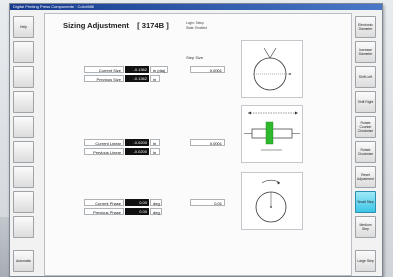  I want to click on rotate-ccw-button: Rotate Counter Clockwise, so click(365, 127).